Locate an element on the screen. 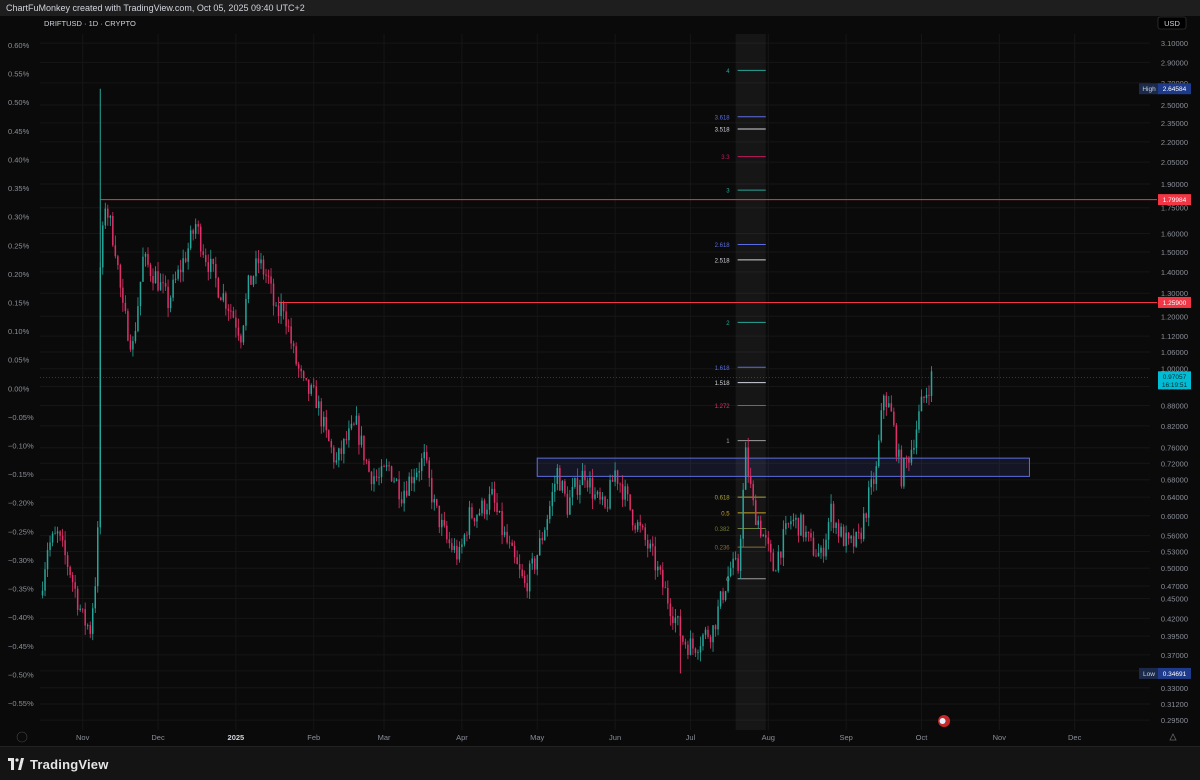 The height and width of the screenshot is (780, 1200). right-axis-tick-label: 2.50000 is located at coordinates (1174, 105).